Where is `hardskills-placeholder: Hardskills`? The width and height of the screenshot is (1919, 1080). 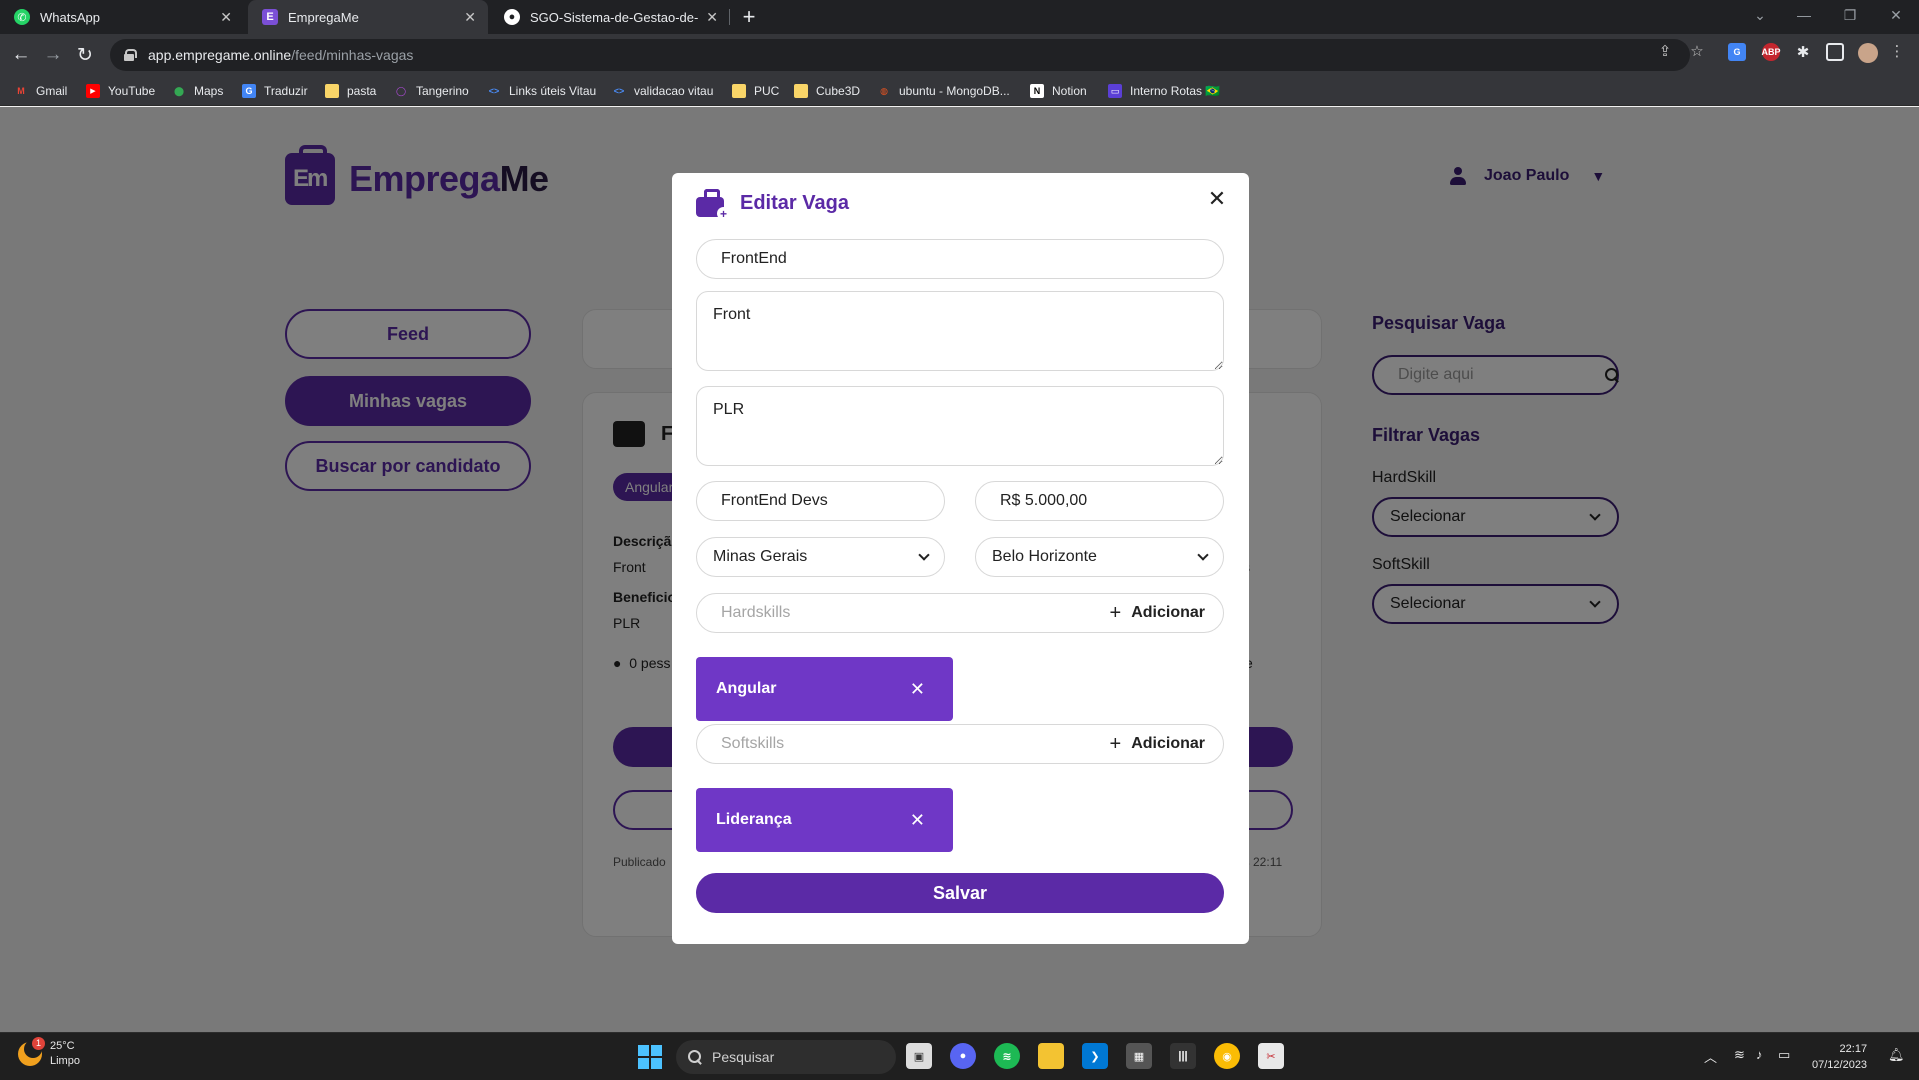
hardskills-placeholder: Hardskills is located at coordinates (756, 612).